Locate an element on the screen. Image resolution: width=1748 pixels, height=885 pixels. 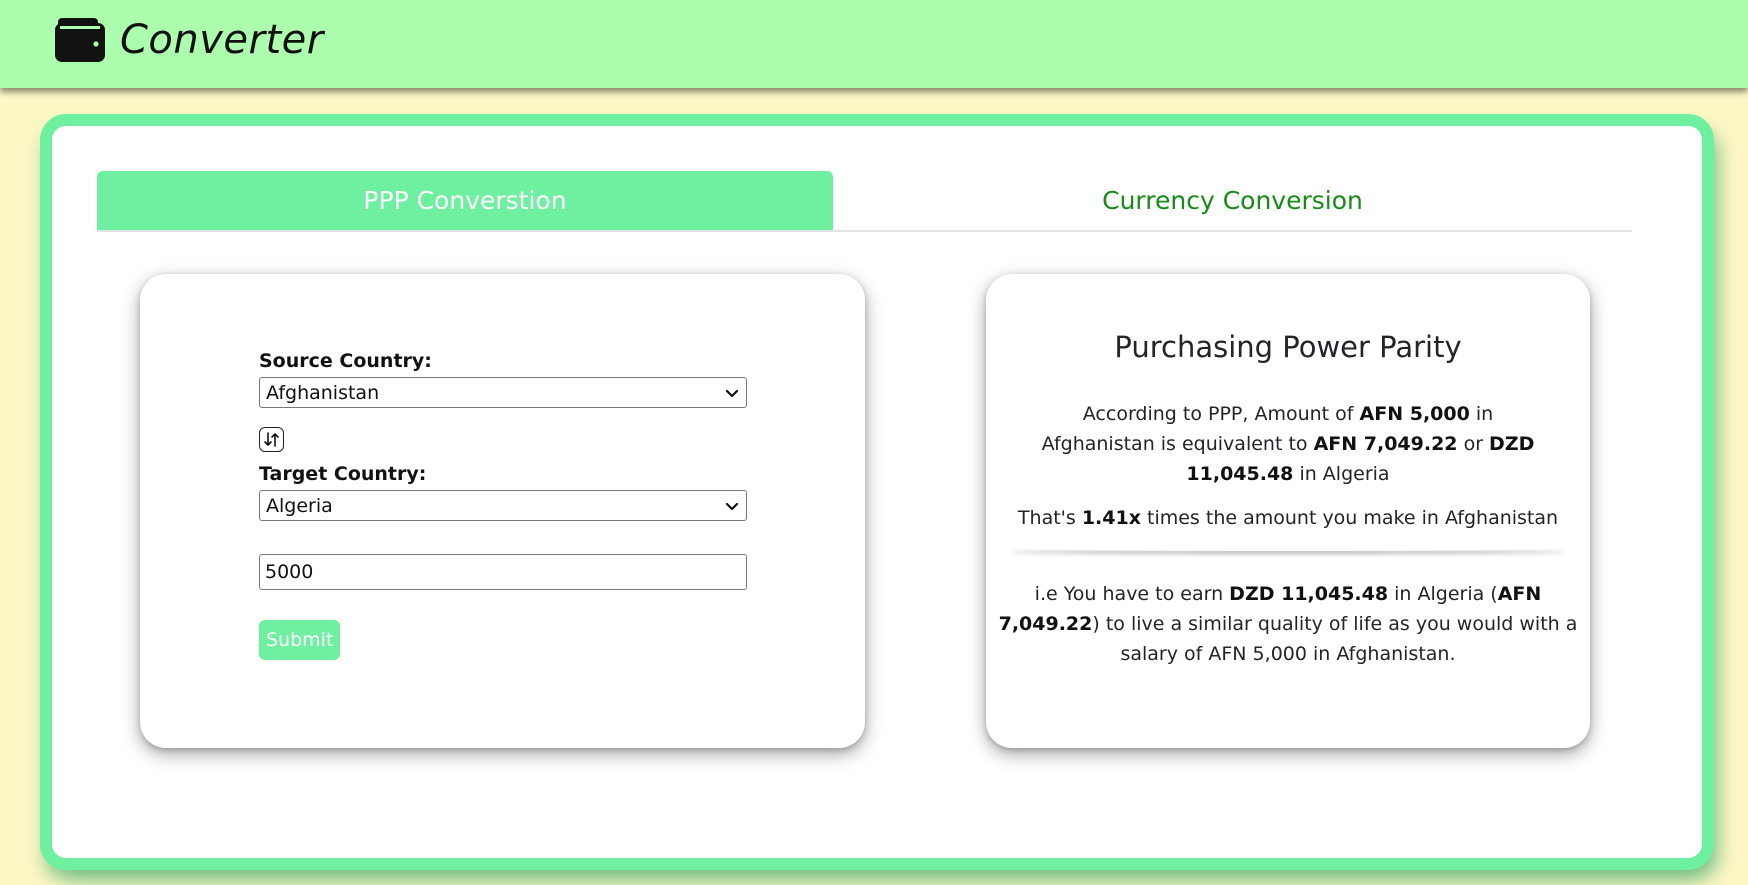
source-country-value: Afghanistan is located at coordinates (323, 392).